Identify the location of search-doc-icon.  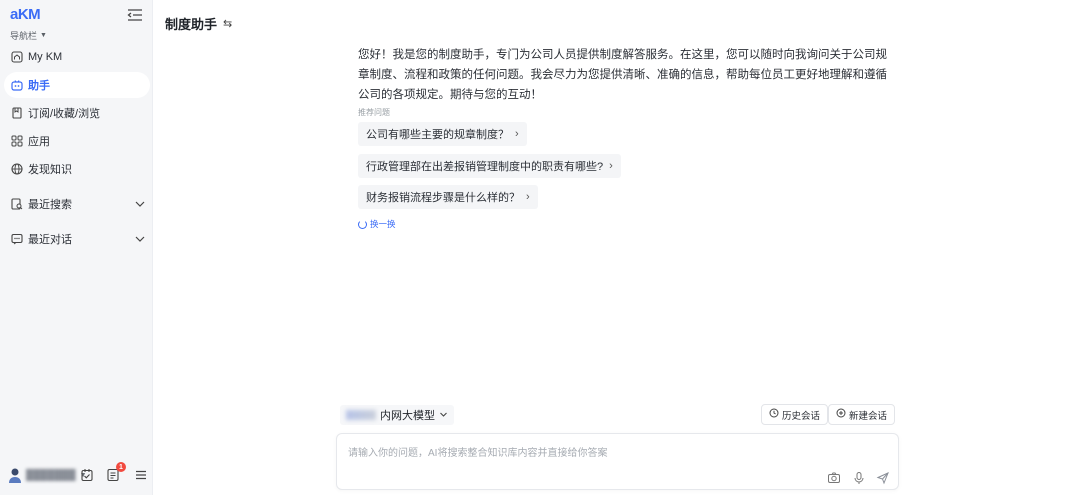
(17, 204).